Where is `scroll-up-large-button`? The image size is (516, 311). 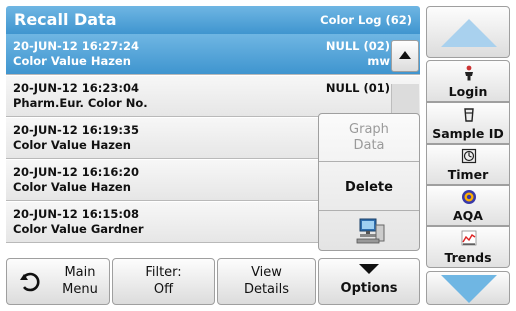
scroll-up-large-button is located at coordinates (468, 32).